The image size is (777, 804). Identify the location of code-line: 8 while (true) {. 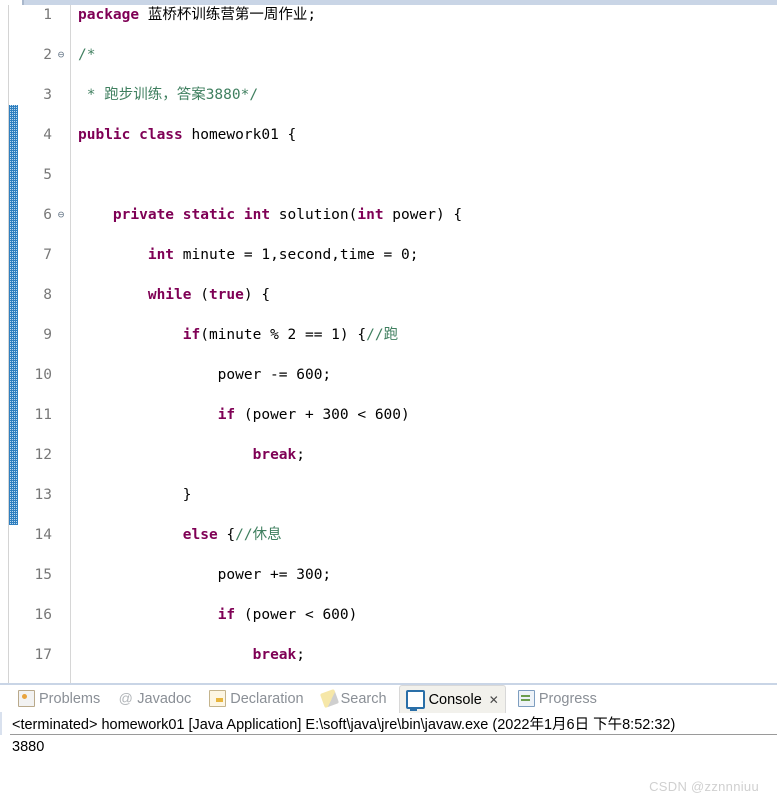
(388, 295).